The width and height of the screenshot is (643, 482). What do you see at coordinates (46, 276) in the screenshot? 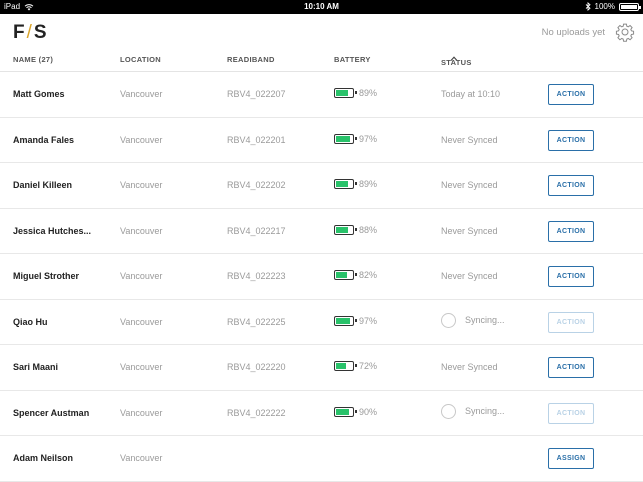
I see `athlete-name: Miguel Strother` at bounding box center [46, 276].